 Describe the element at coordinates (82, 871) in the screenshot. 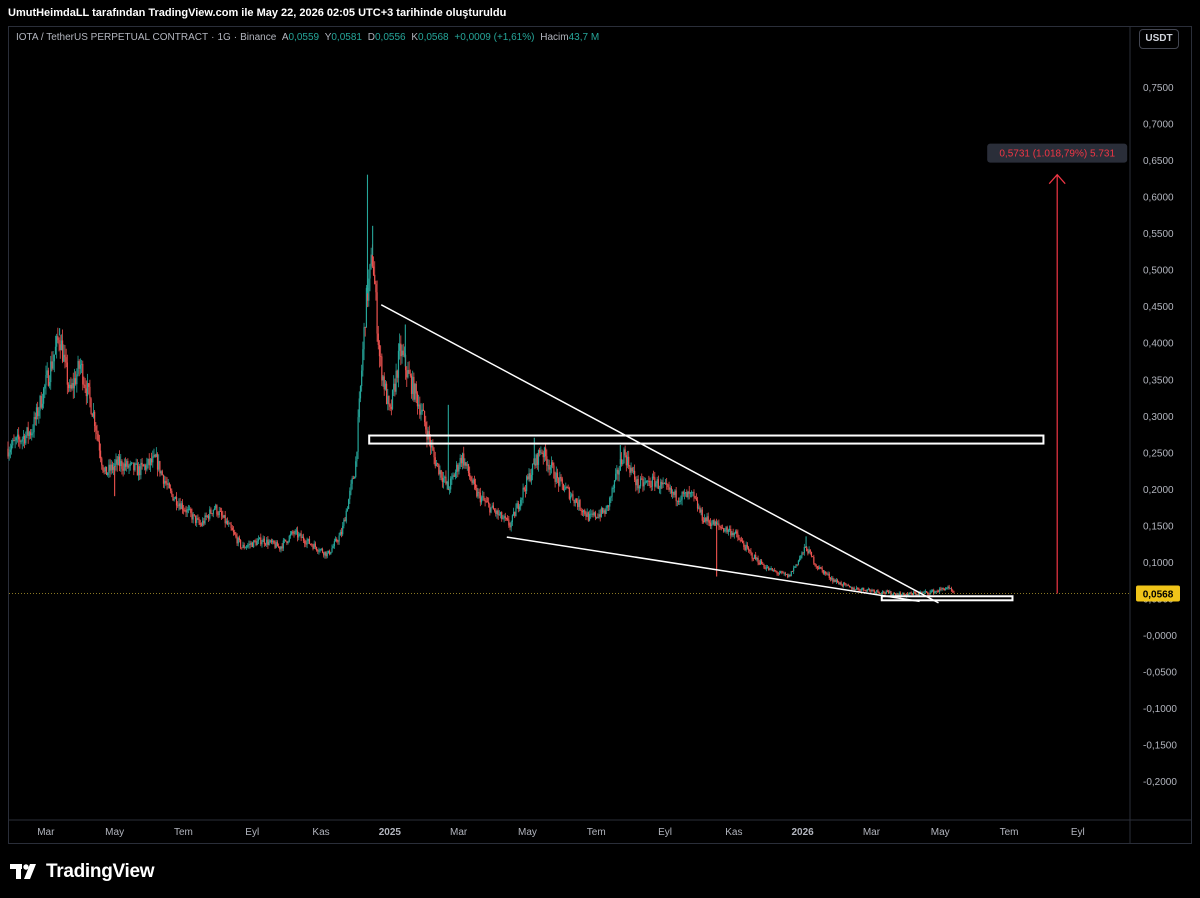

I see `tradingview-logo: TradingView` at that location.